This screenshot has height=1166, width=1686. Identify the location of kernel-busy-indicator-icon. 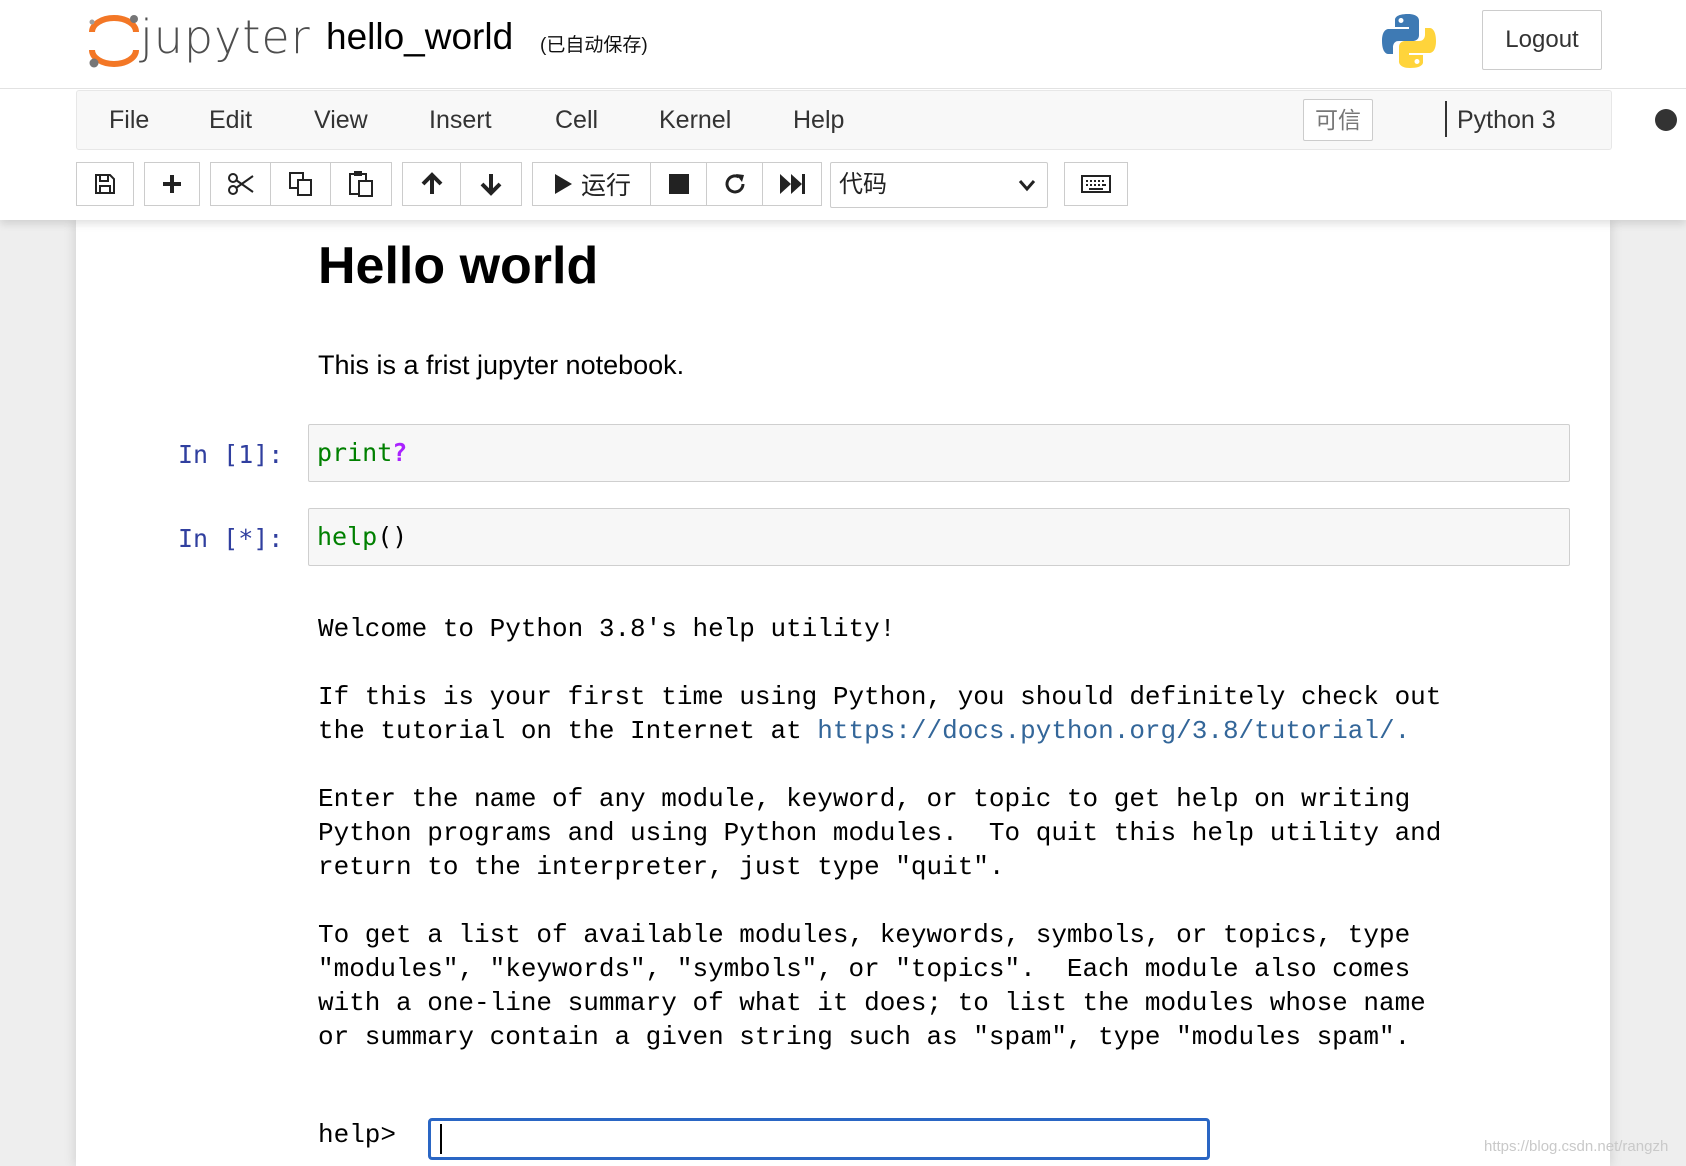
(1666, 120).